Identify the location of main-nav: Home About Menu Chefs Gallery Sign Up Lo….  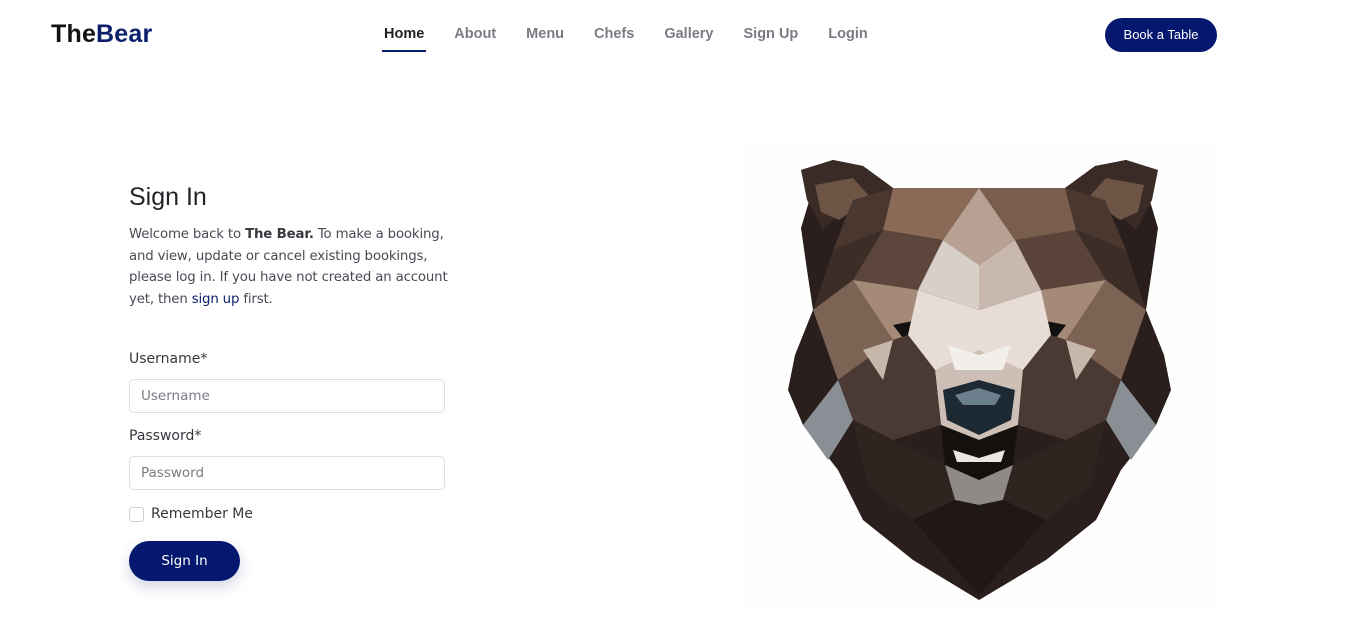
(626, 39).